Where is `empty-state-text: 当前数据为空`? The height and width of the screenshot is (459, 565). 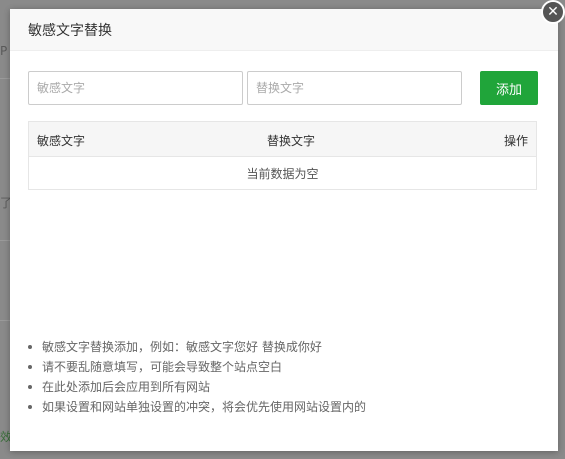
empty-state-text: 当前数据为空 is located at coordinates (282, 173).